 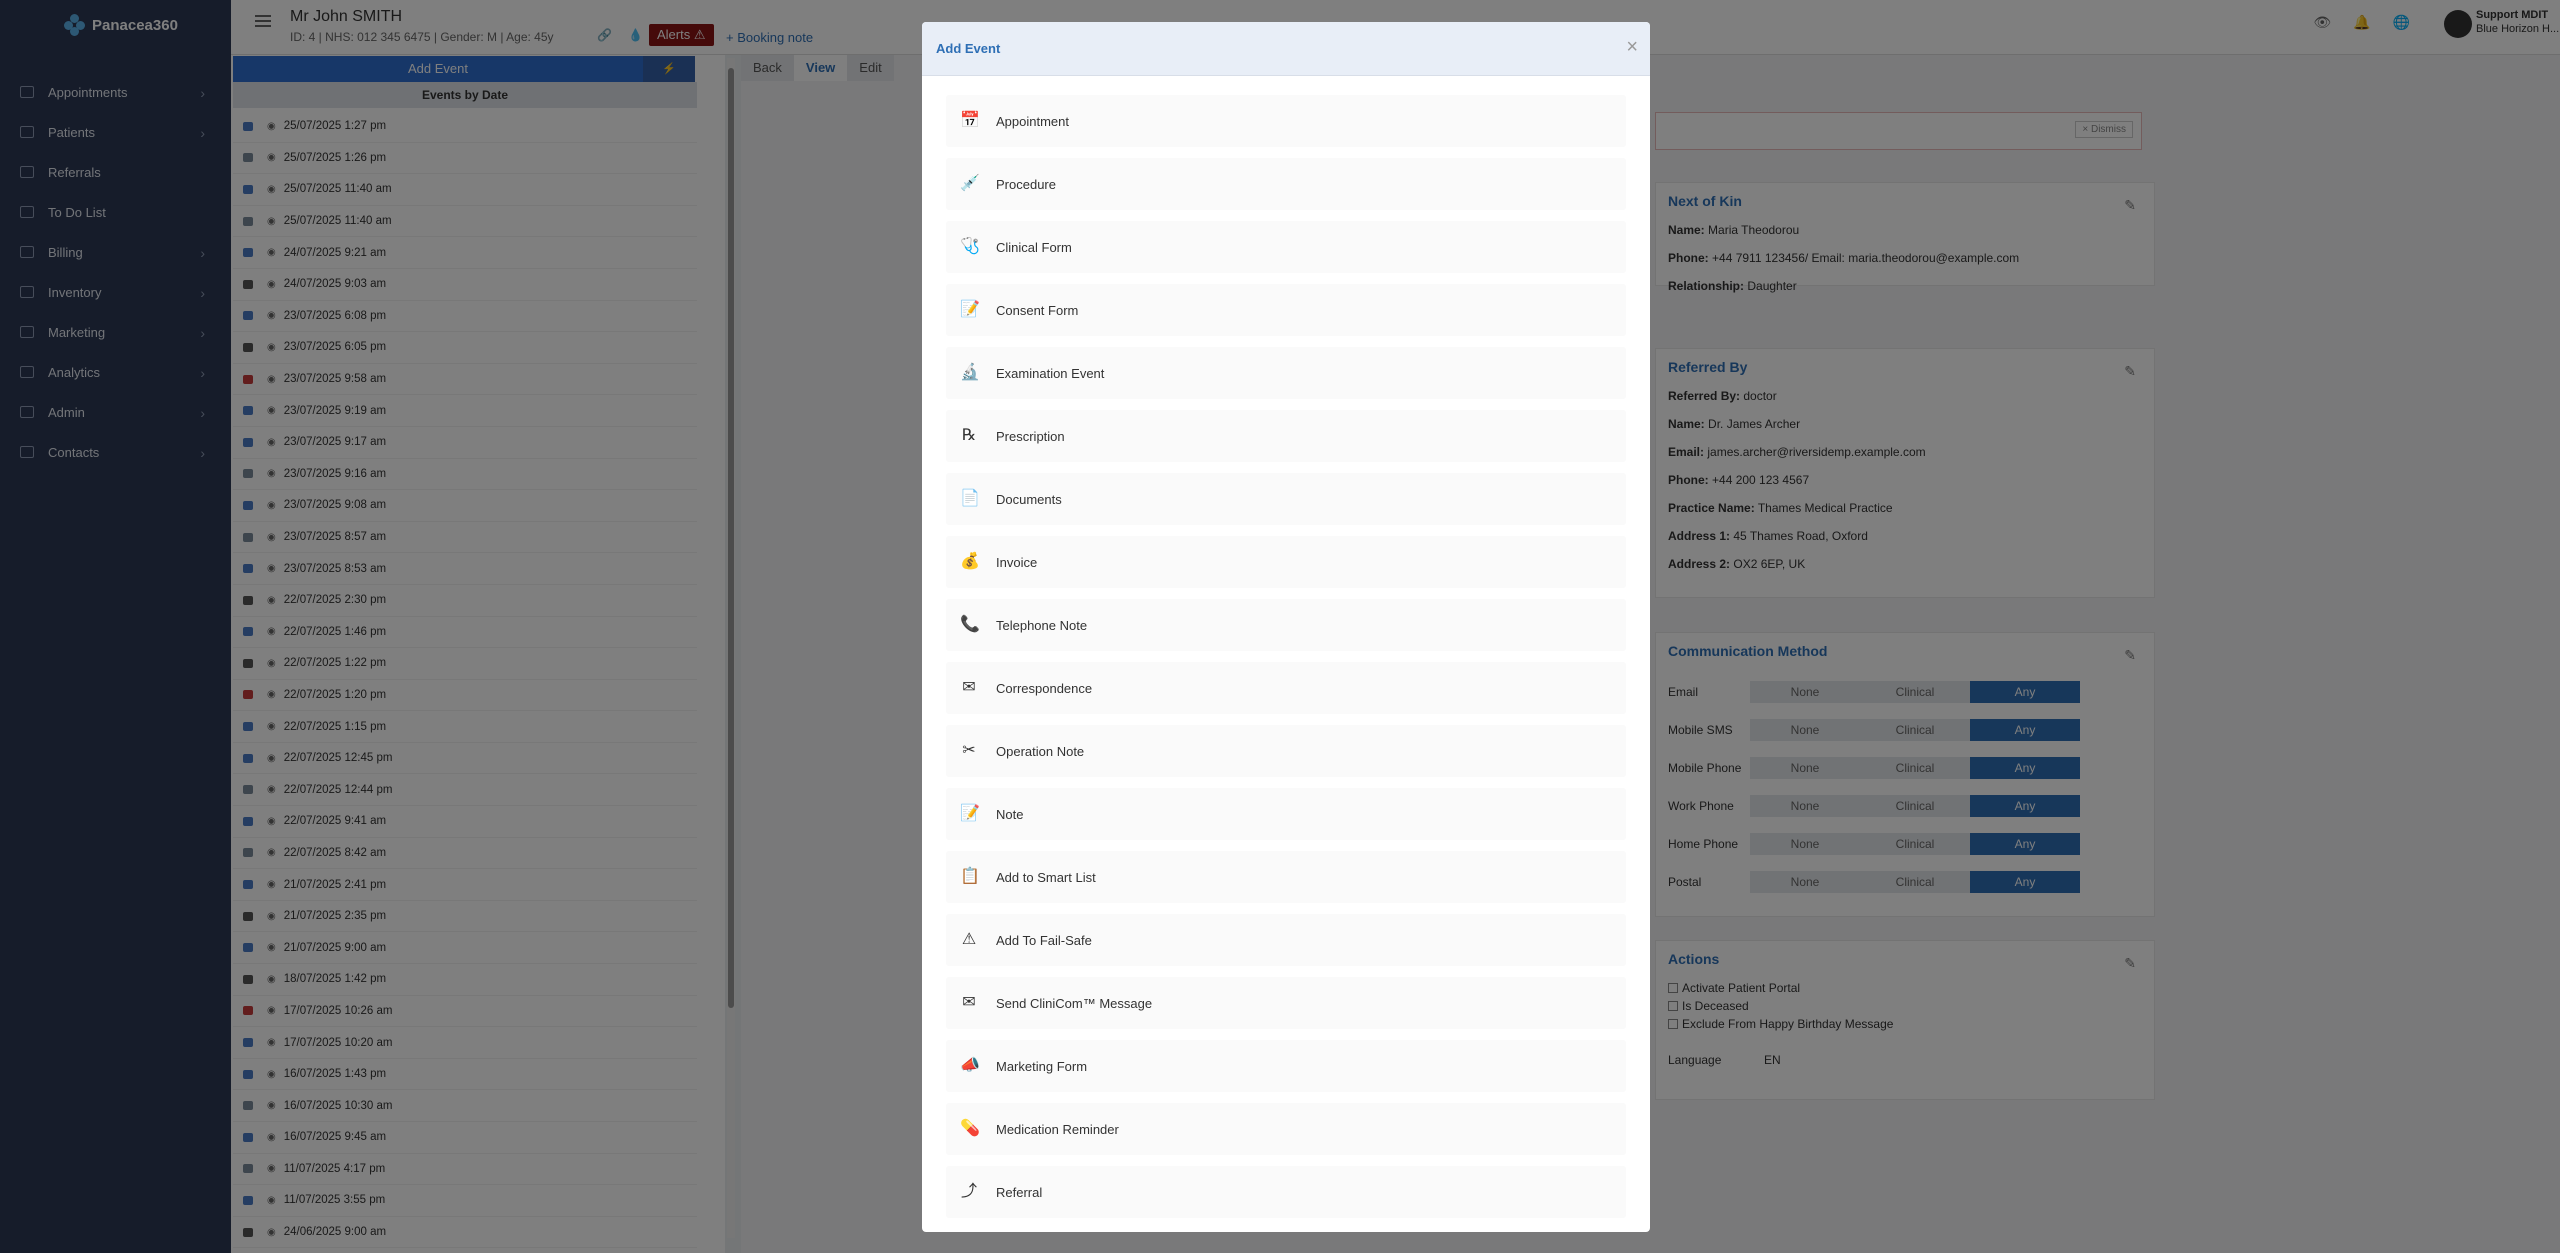 What do you see at coordinates (970, 309) in the screenshot?
I see `consent-form-icon: 📝` at bounding box center [970, 309].